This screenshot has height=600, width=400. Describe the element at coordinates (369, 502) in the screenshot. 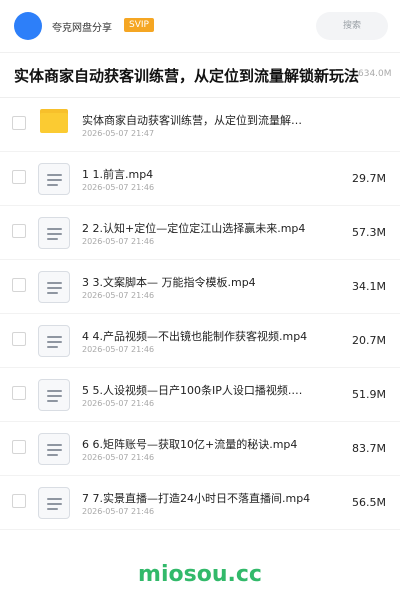

I see `file-size: 56.5M` at that location.